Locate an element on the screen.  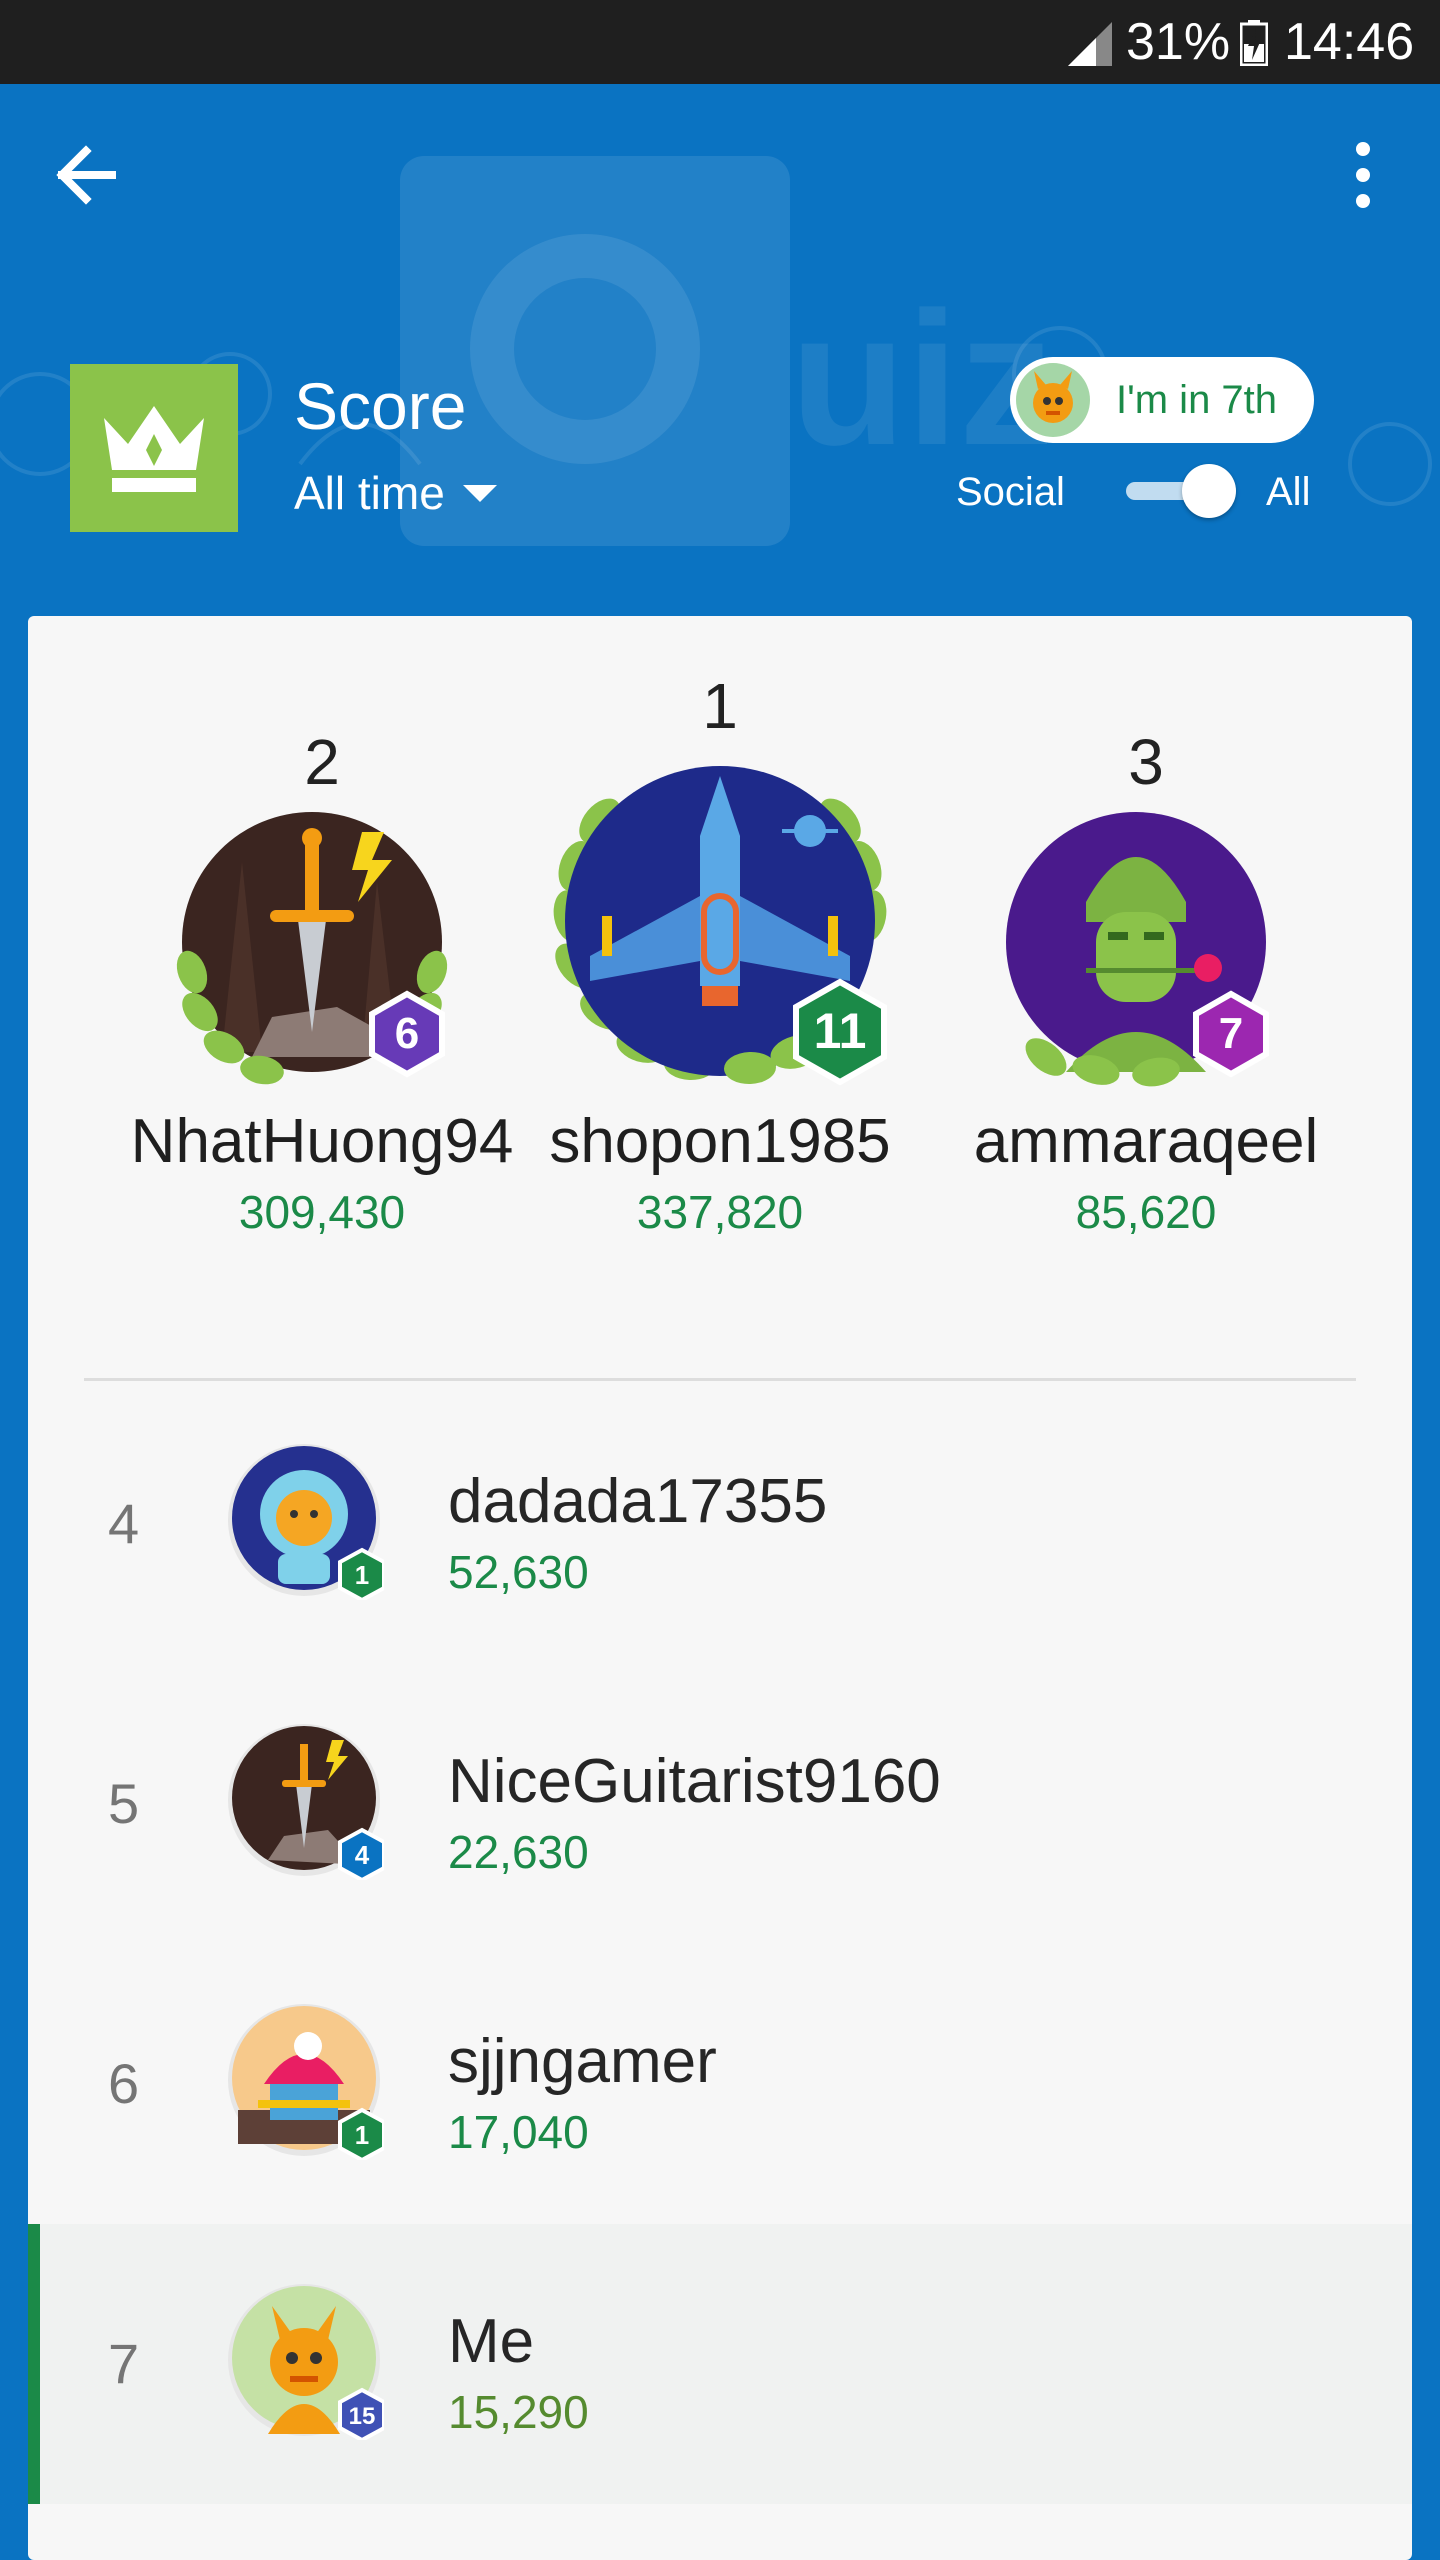
period-dropdown: All time is located at coordinates (395, 493).